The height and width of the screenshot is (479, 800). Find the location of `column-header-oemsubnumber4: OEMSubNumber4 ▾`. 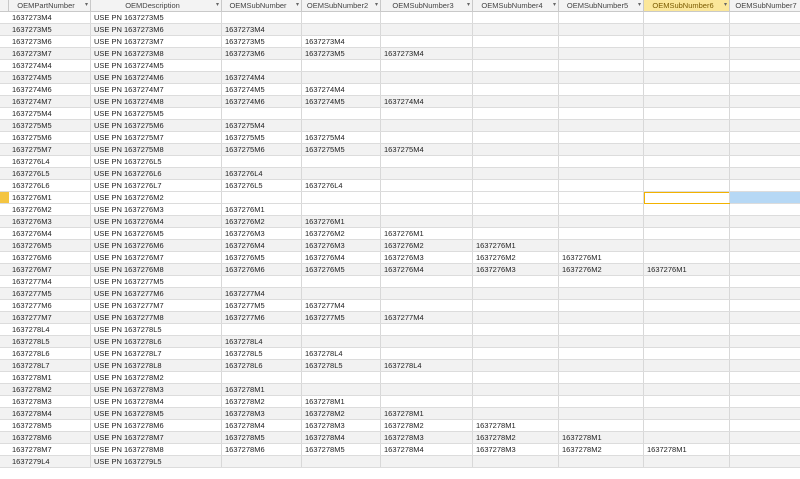

column-header-oemsubnumber4: OEMSubNumber4 ▾ is located at coordinates (516, 5).